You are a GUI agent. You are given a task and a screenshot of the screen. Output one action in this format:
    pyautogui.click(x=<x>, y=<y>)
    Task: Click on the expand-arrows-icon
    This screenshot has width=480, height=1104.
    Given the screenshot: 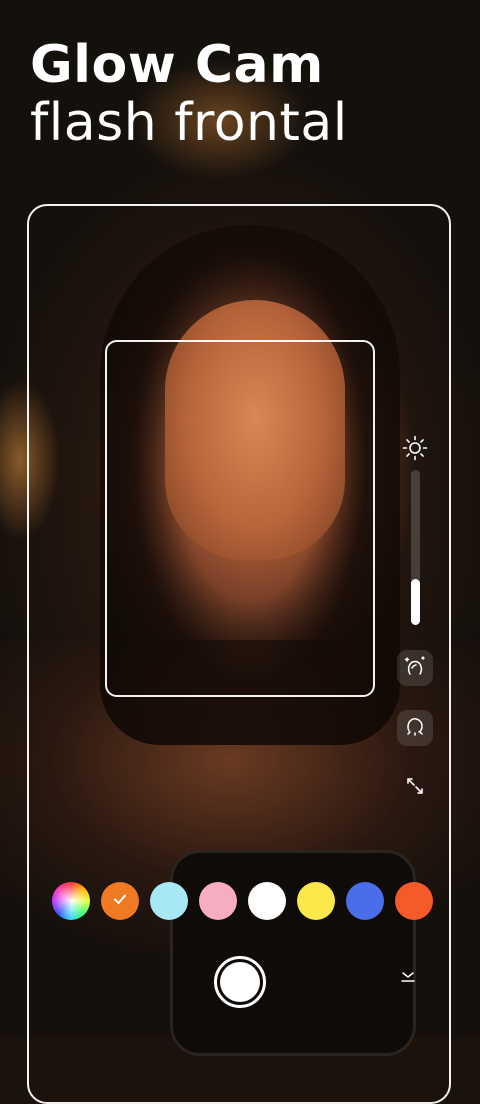 What is the action you would take?
    pyautogui.click(x=415, y=788)
    